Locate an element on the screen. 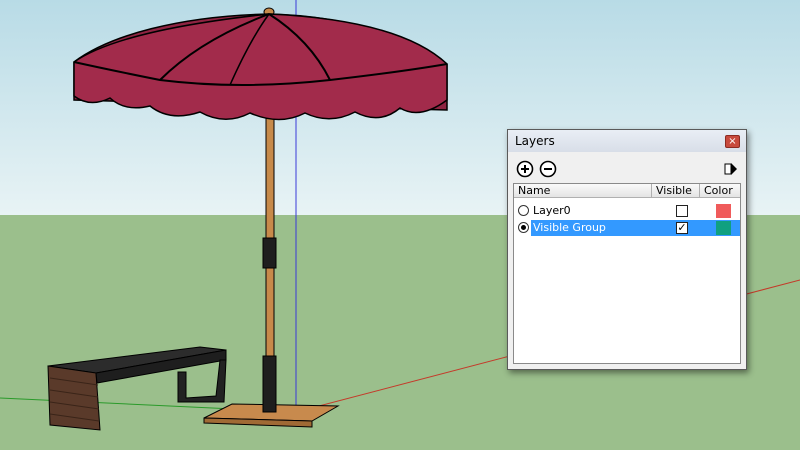 The height and width of the screenshot is (450, 800). layers-toolbar is located at coordinates (627, 169).